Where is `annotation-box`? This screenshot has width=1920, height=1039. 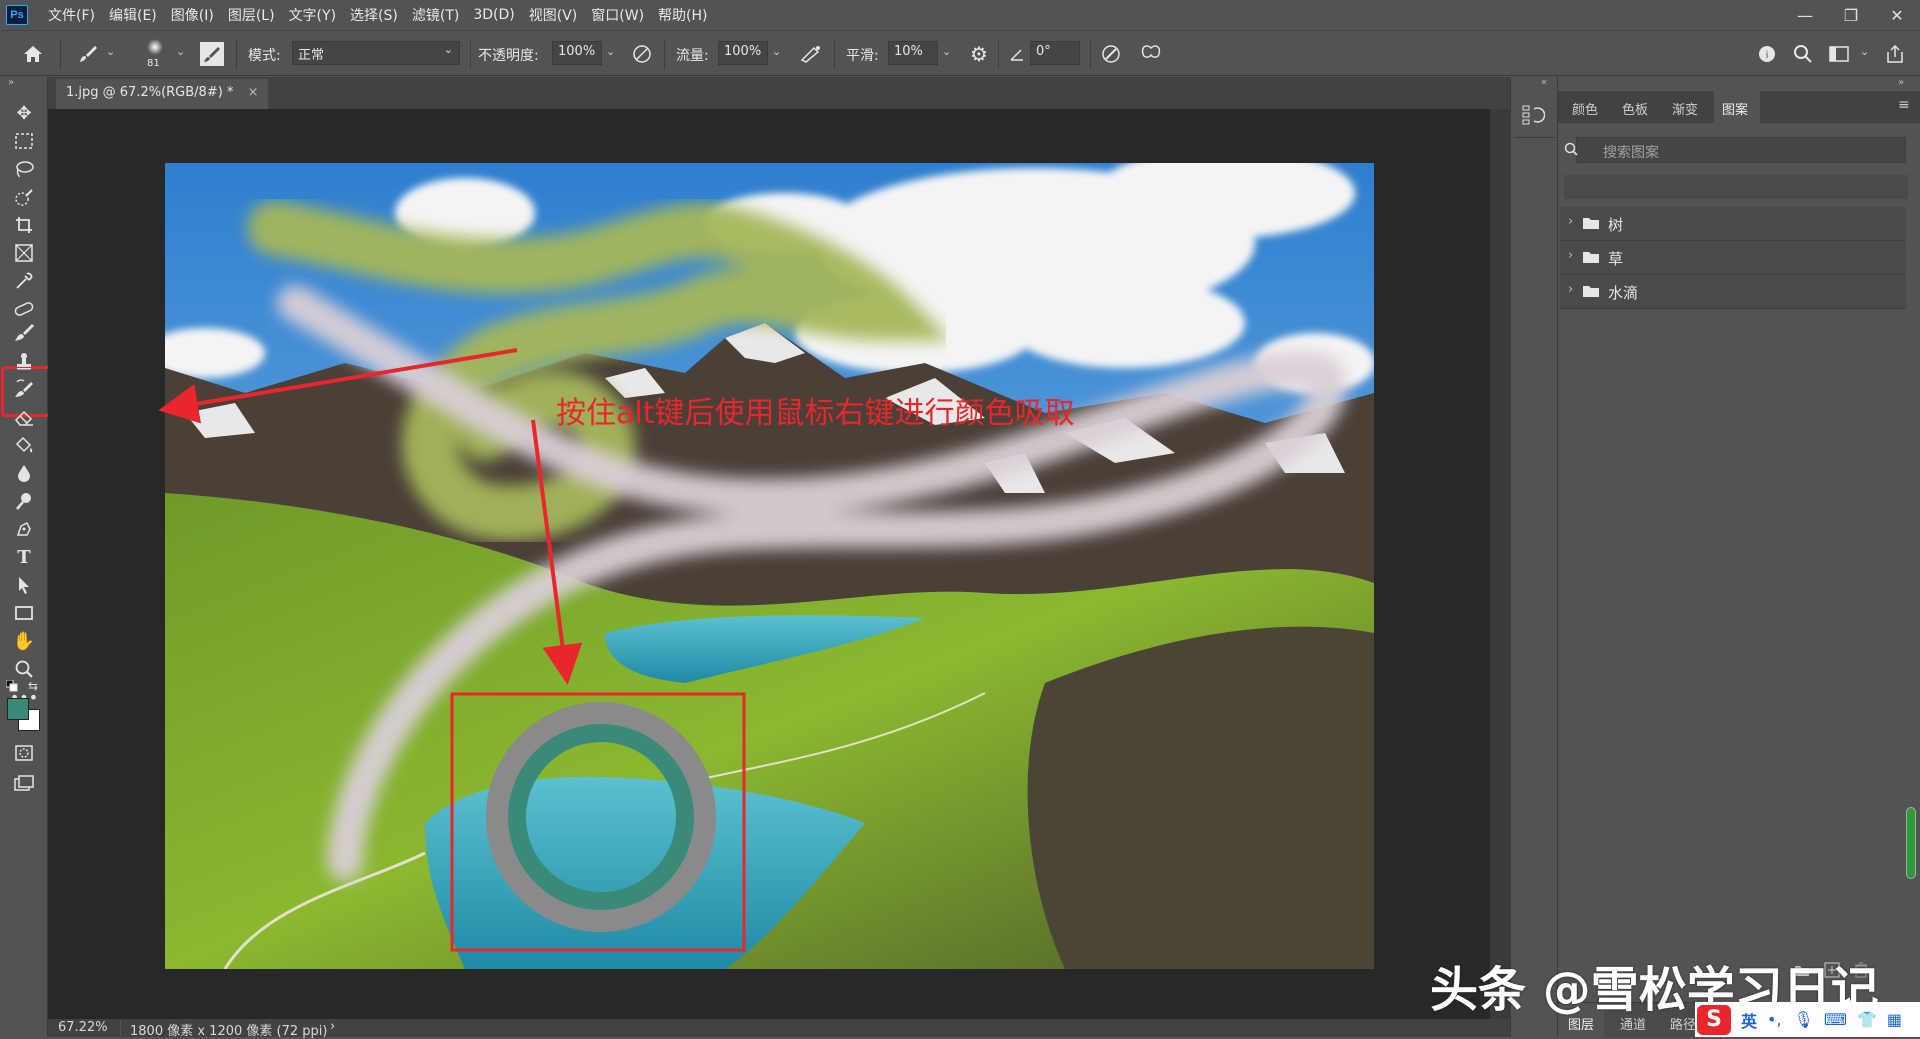 annotation-box is located at coordinates (598, 822).